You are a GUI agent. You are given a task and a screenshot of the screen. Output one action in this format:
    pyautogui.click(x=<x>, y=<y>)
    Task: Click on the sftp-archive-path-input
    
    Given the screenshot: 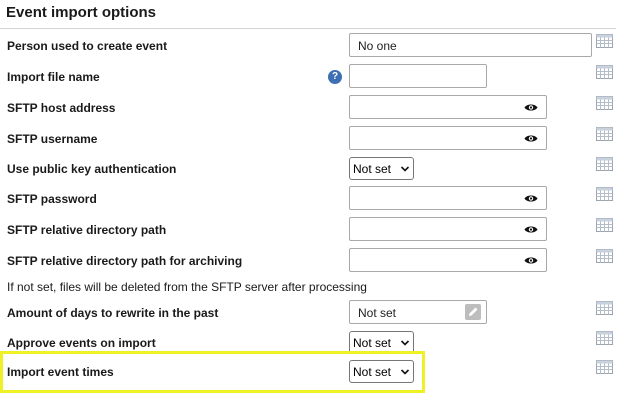 What is the action you would take?
    pyautogui.click(x=448, y=260)
    